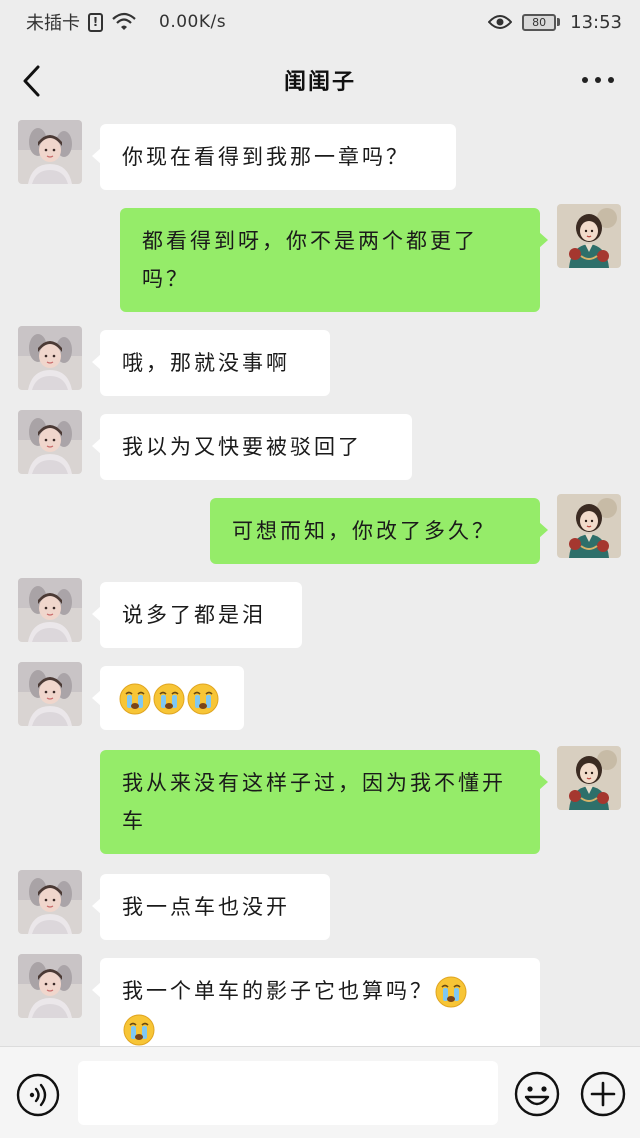 The width and height of the screenshot is (640, 1138). What do you see at coordinates (379, 531) in the screenshot?
I see `message-bubble: 可想而知，你改了多久？` at bounding box center [379, 531].